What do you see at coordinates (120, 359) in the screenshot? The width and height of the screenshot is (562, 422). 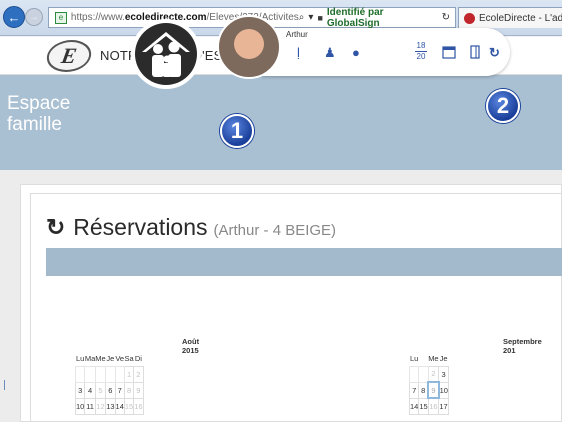 I see `weekday-label: Ve` at bounding box center [120, 359].